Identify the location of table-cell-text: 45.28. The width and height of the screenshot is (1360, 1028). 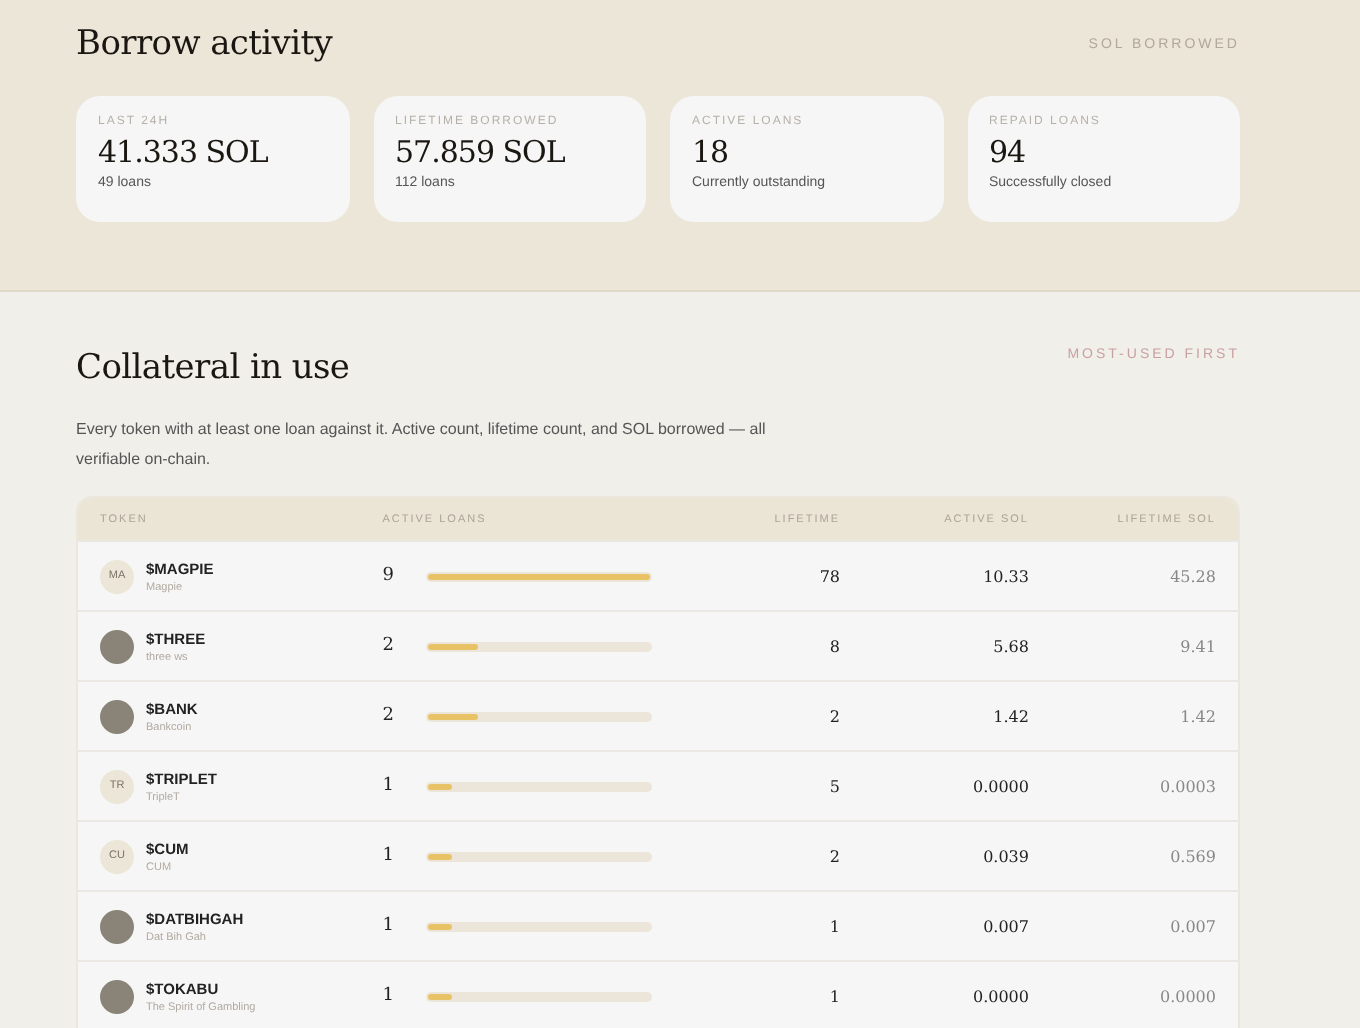
(1192, 576).